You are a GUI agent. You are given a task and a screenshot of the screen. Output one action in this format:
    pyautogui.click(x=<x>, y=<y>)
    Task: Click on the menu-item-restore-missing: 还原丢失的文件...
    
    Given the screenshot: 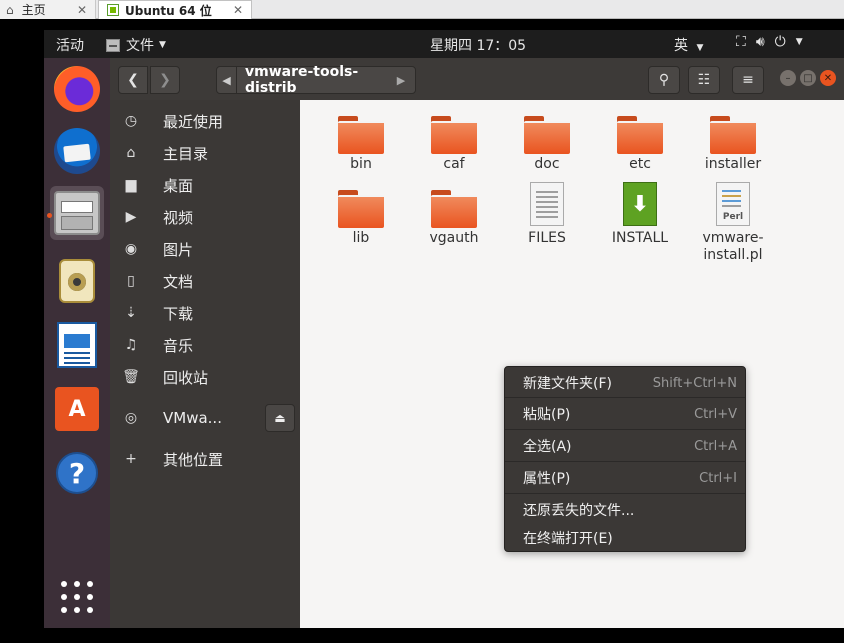 What is the action you would take?
    pyautogui.click(x=625, y=510)
    